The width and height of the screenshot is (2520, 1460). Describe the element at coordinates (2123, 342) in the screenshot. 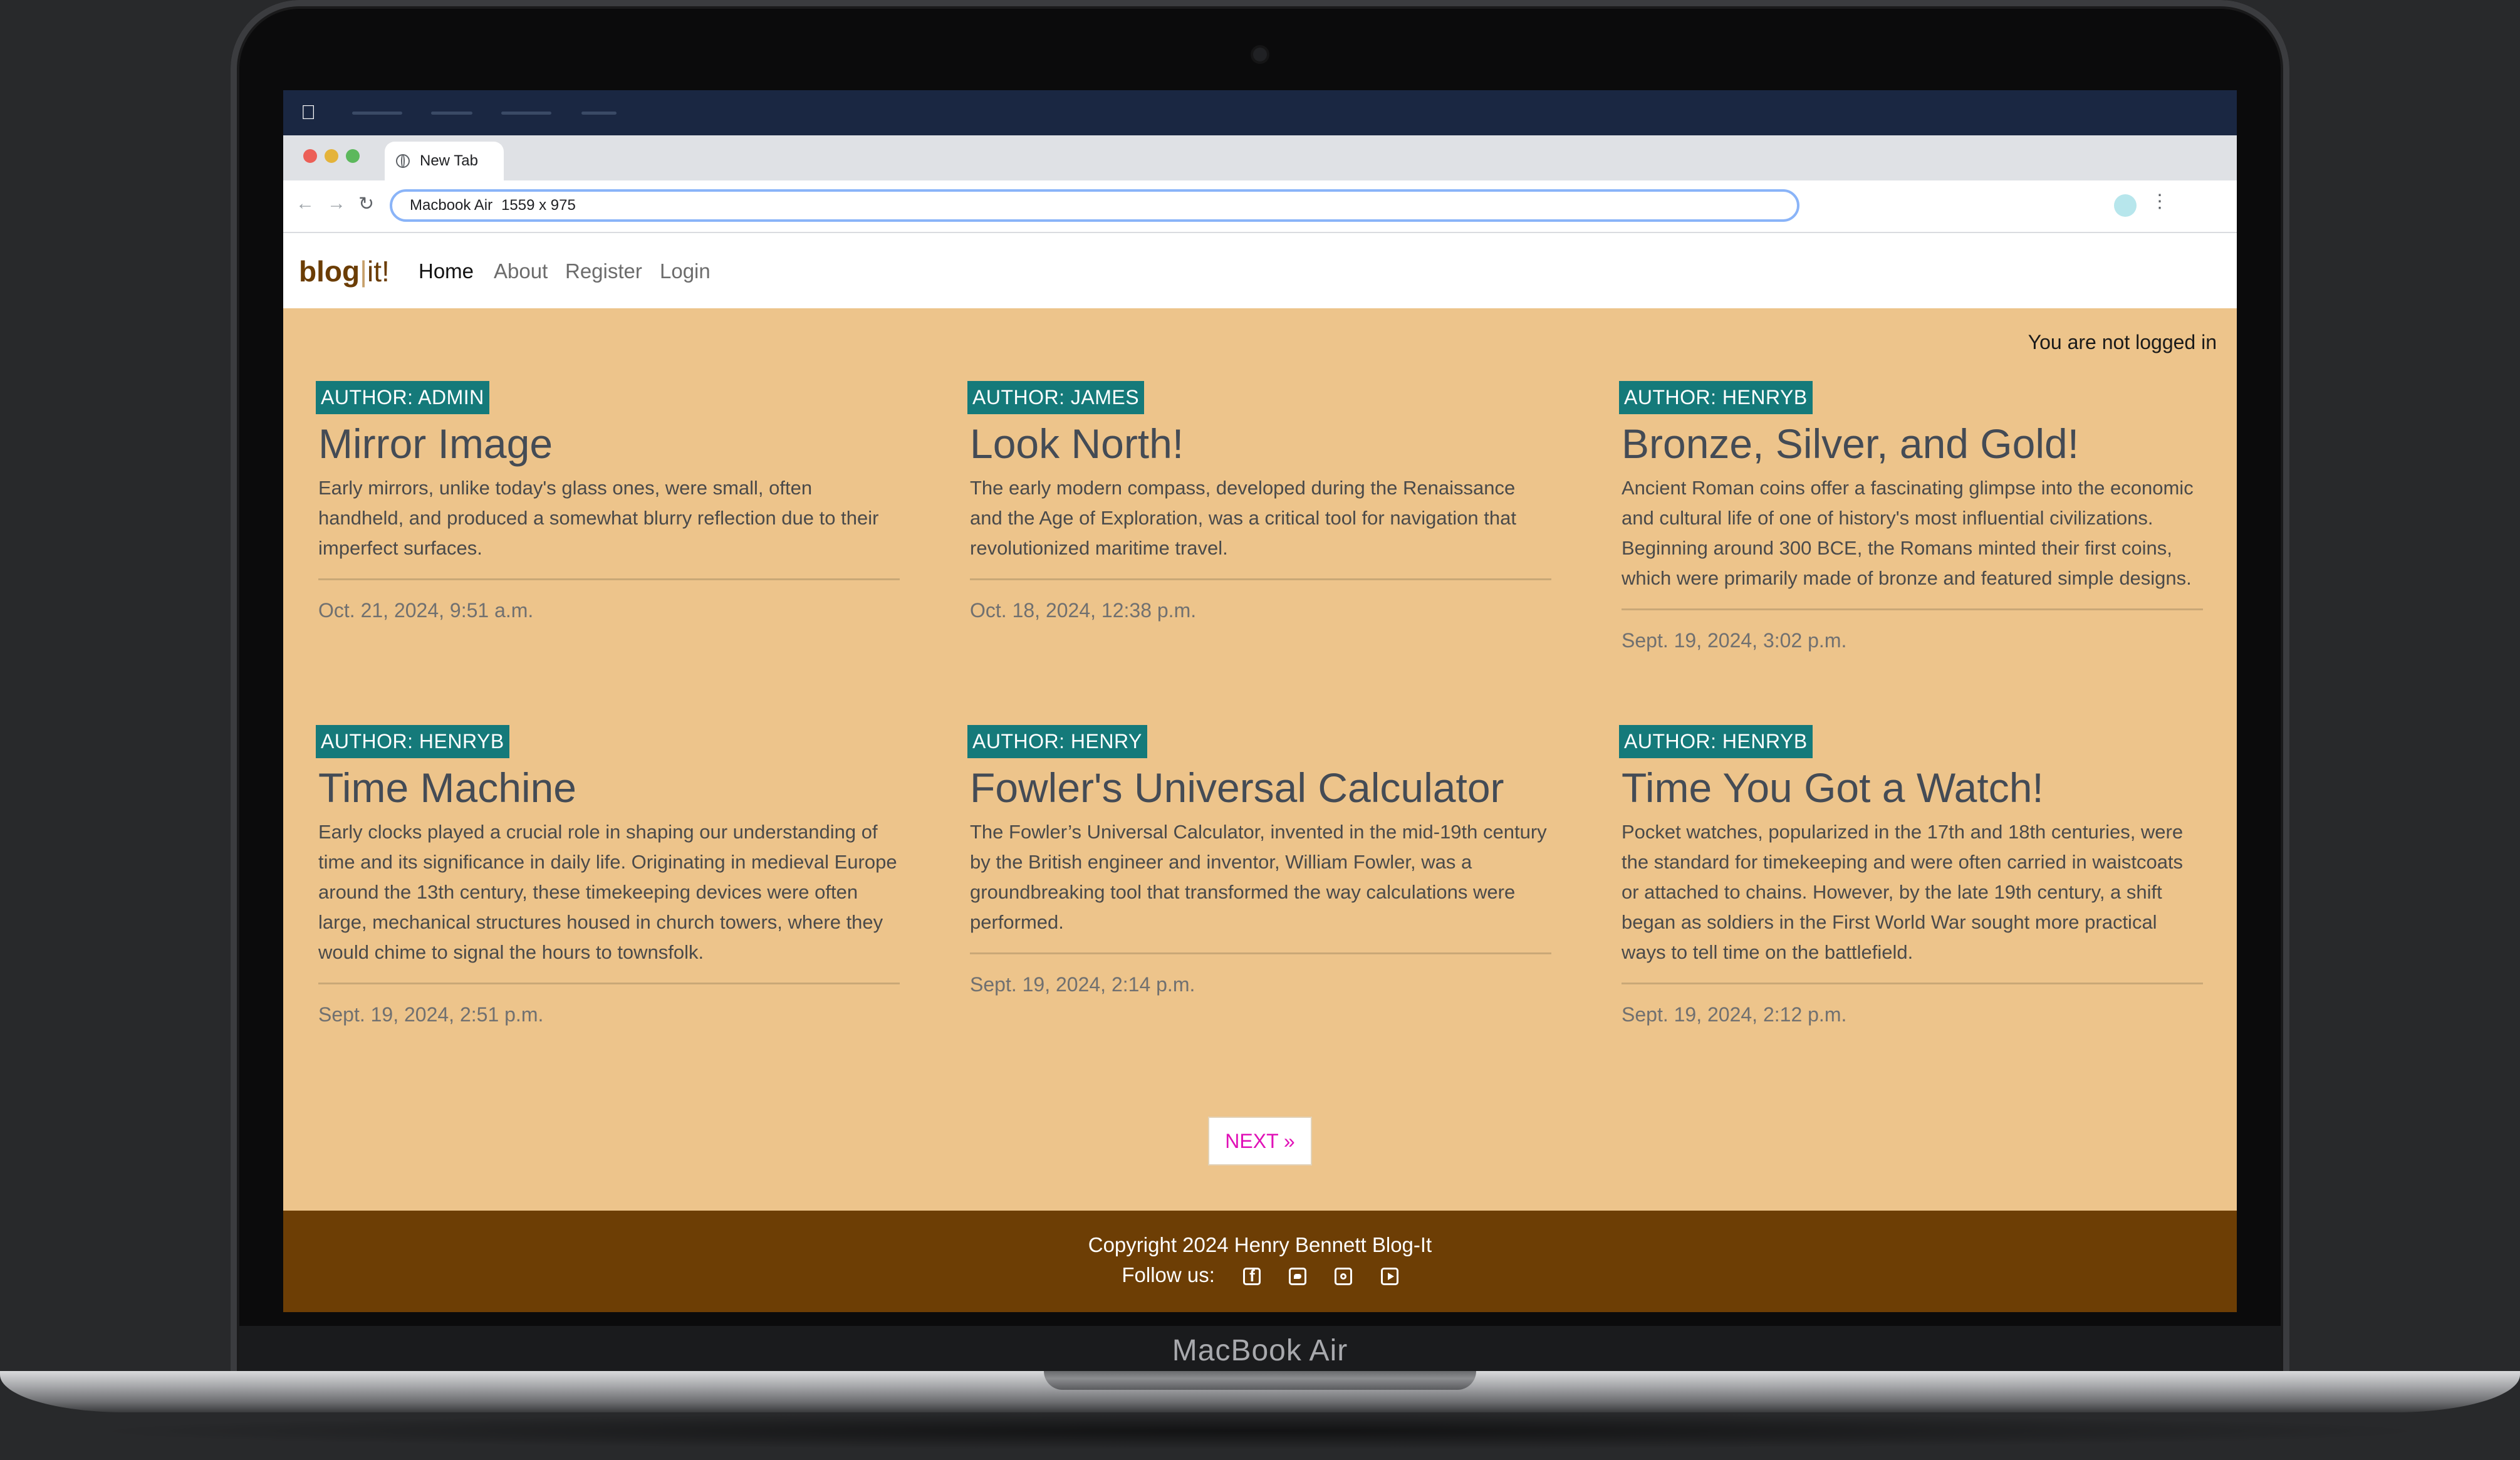

I see `login-status: You are not logged in` at that location.